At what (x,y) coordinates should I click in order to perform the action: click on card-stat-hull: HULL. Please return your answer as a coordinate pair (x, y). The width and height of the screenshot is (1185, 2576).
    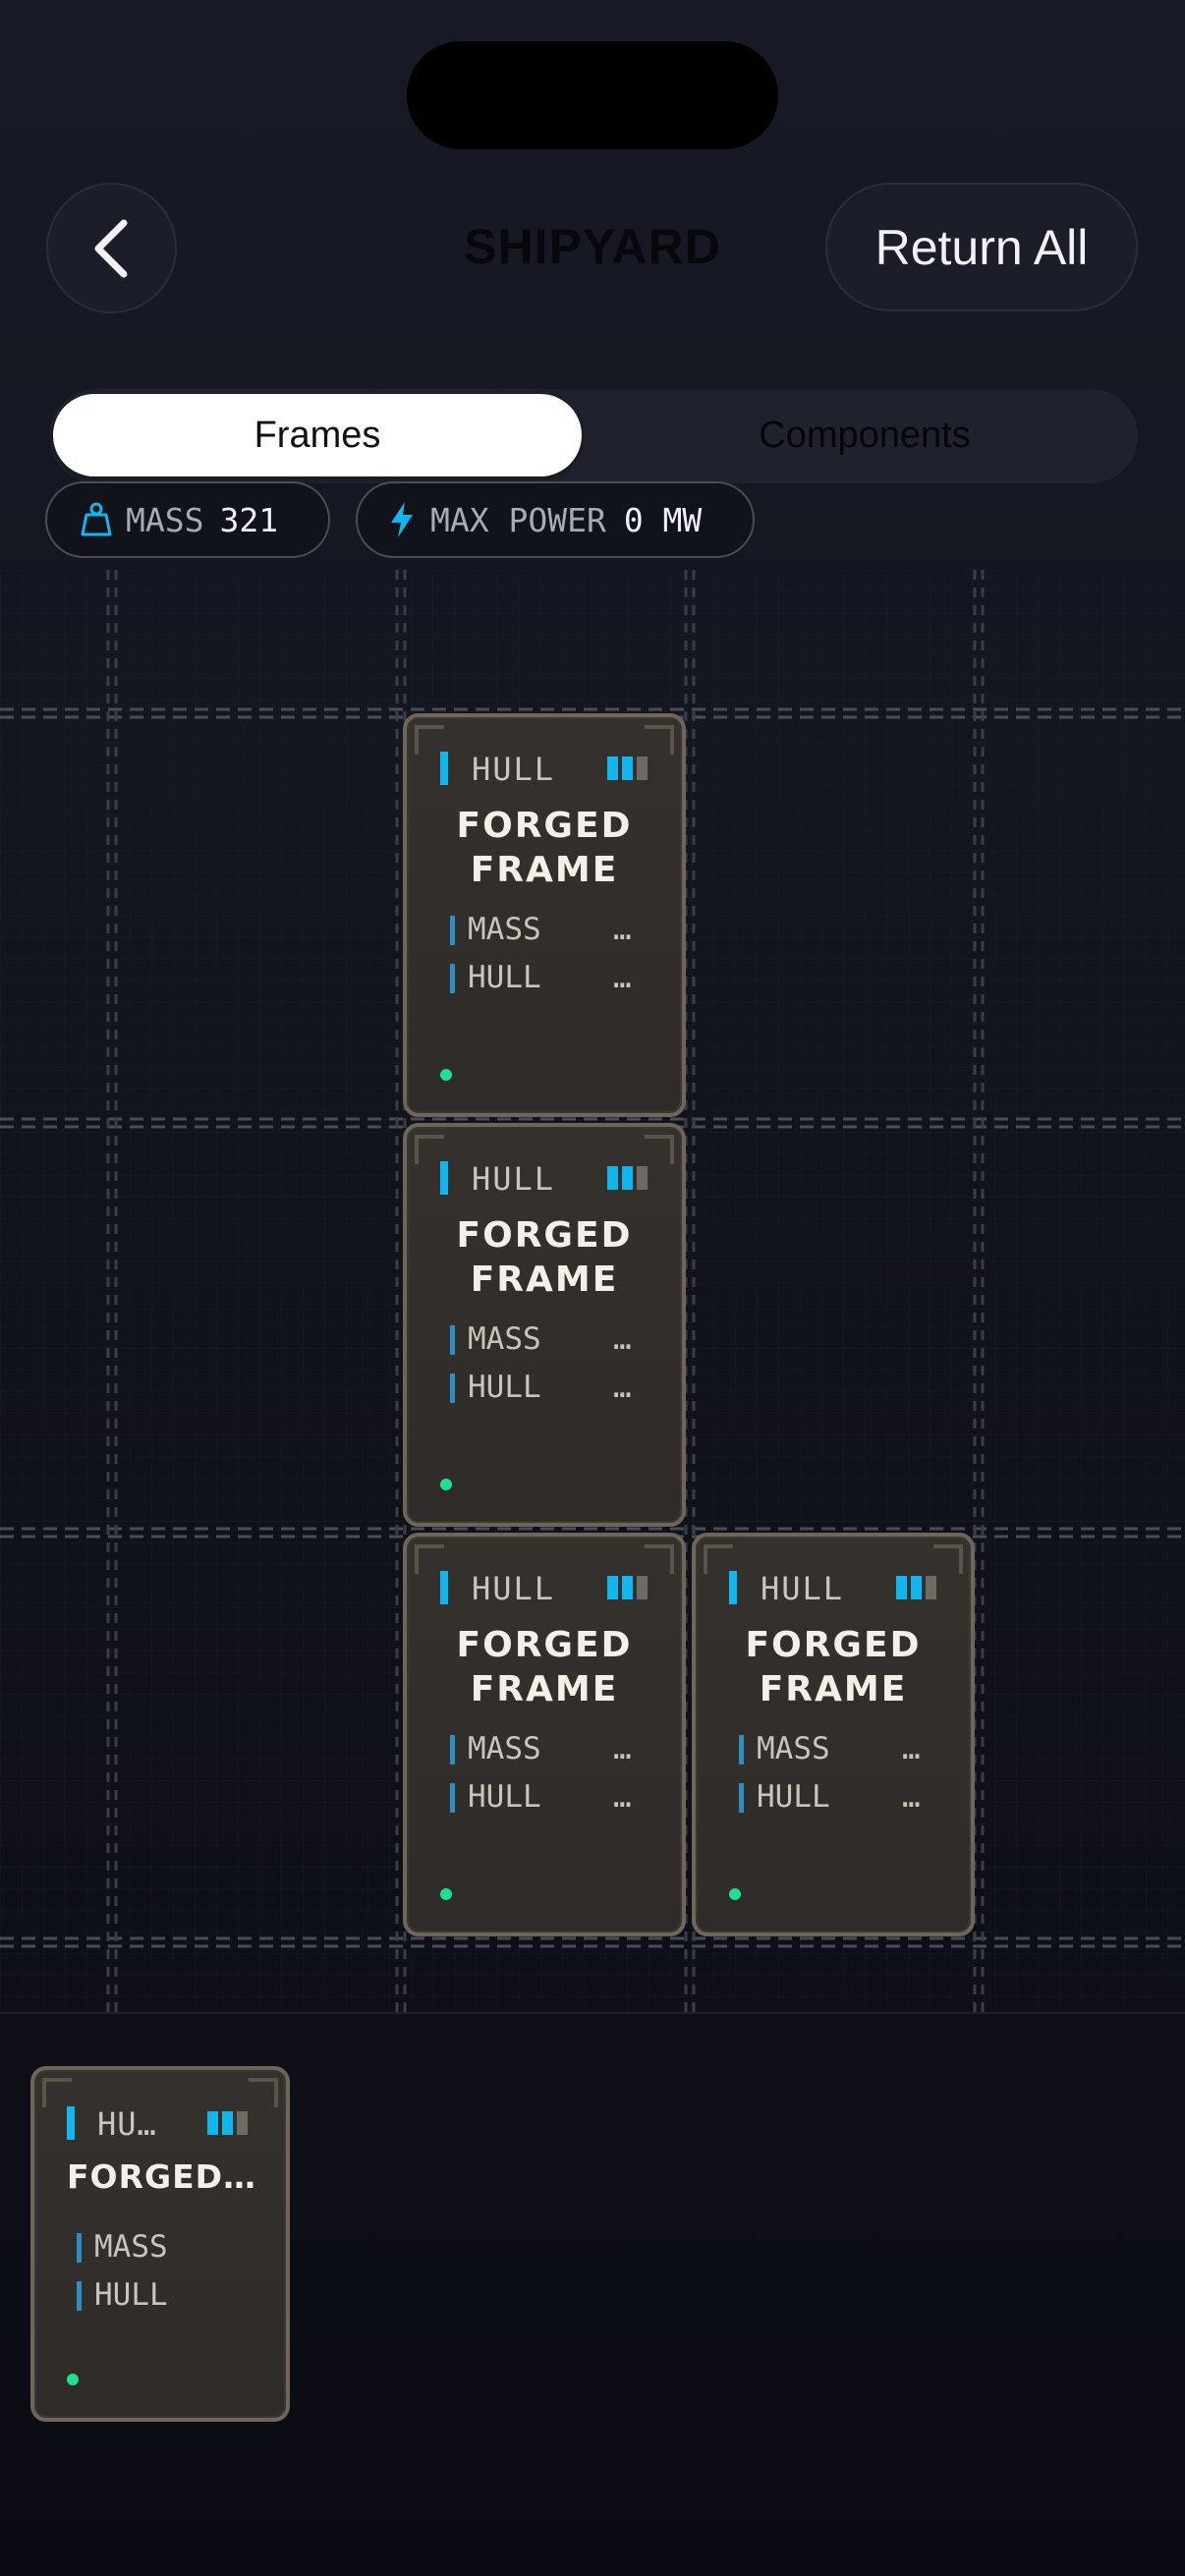
    Looking at the image, I should click on (166, 2295).